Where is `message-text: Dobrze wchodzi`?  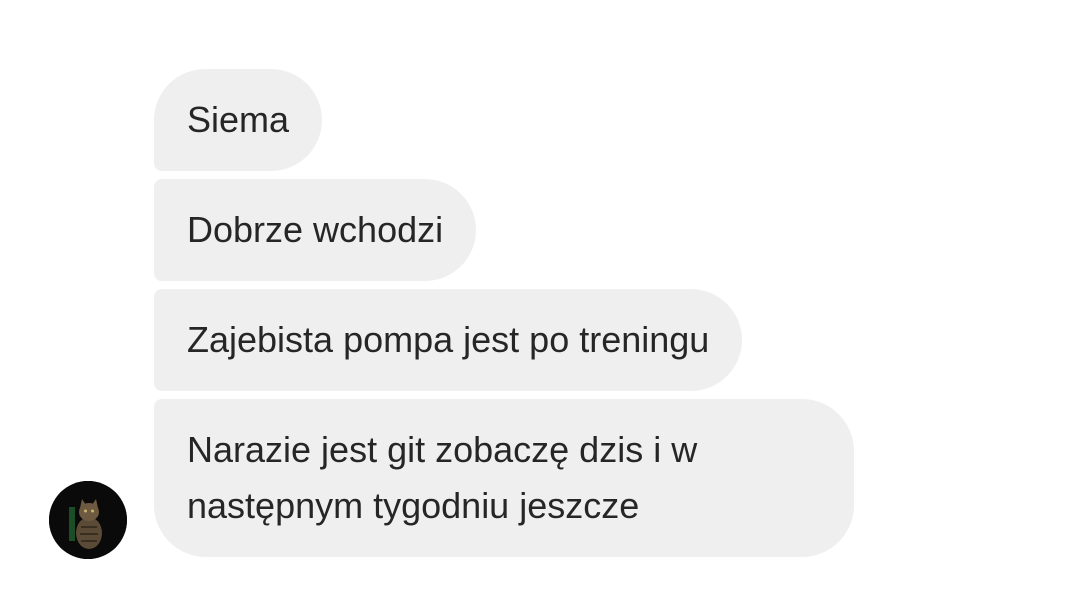 message-text: Dobrze wchodzi is located at coordinates (315, 229).